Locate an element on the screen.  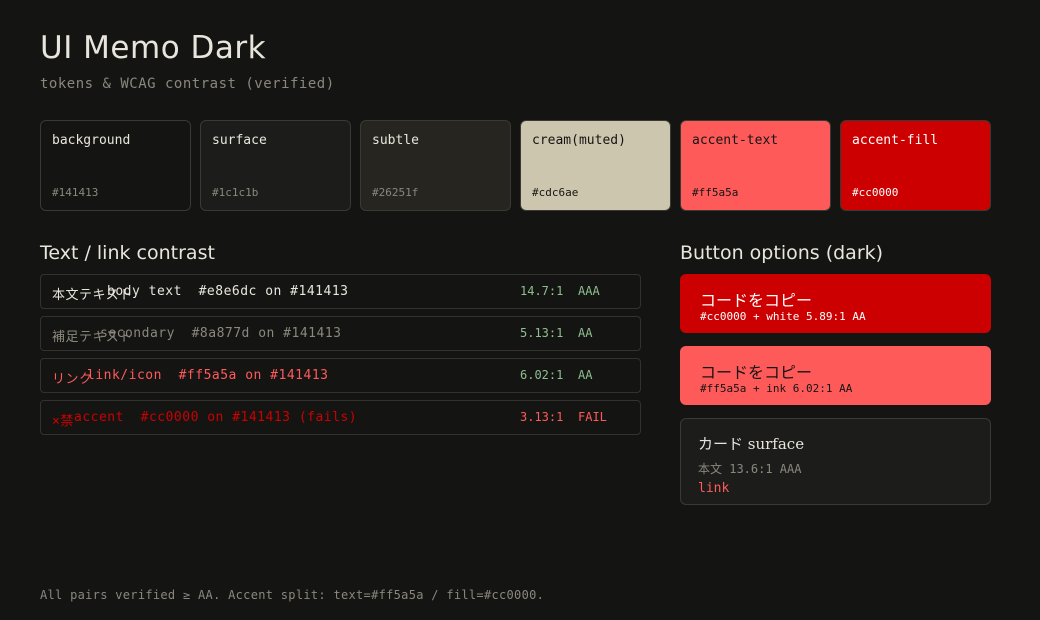
swatch-subtle: subtle #26251f is located at coordinates (435, 165).